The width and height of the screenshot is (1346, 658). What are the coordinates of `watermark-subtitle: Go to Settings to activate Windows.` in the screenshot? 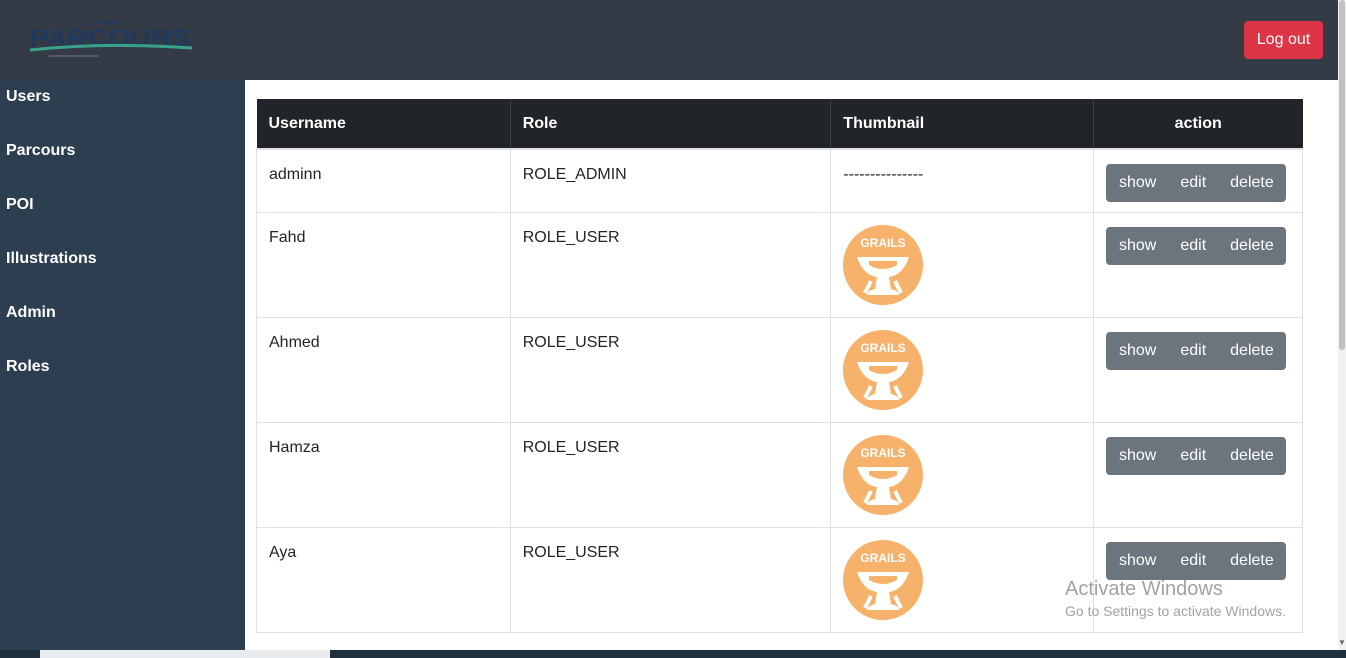 It's located at (1175, 611).